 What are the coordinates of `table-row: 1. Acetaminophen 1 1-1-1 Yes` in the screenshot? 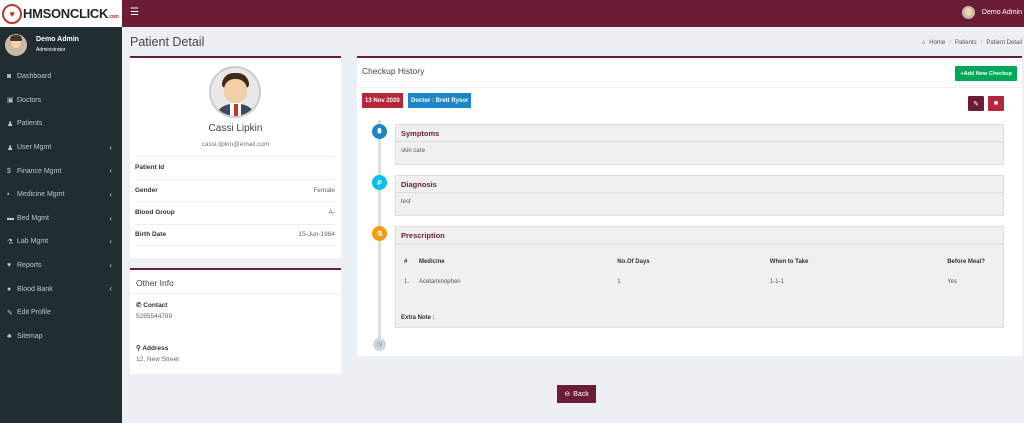 It's located at (699, 282).